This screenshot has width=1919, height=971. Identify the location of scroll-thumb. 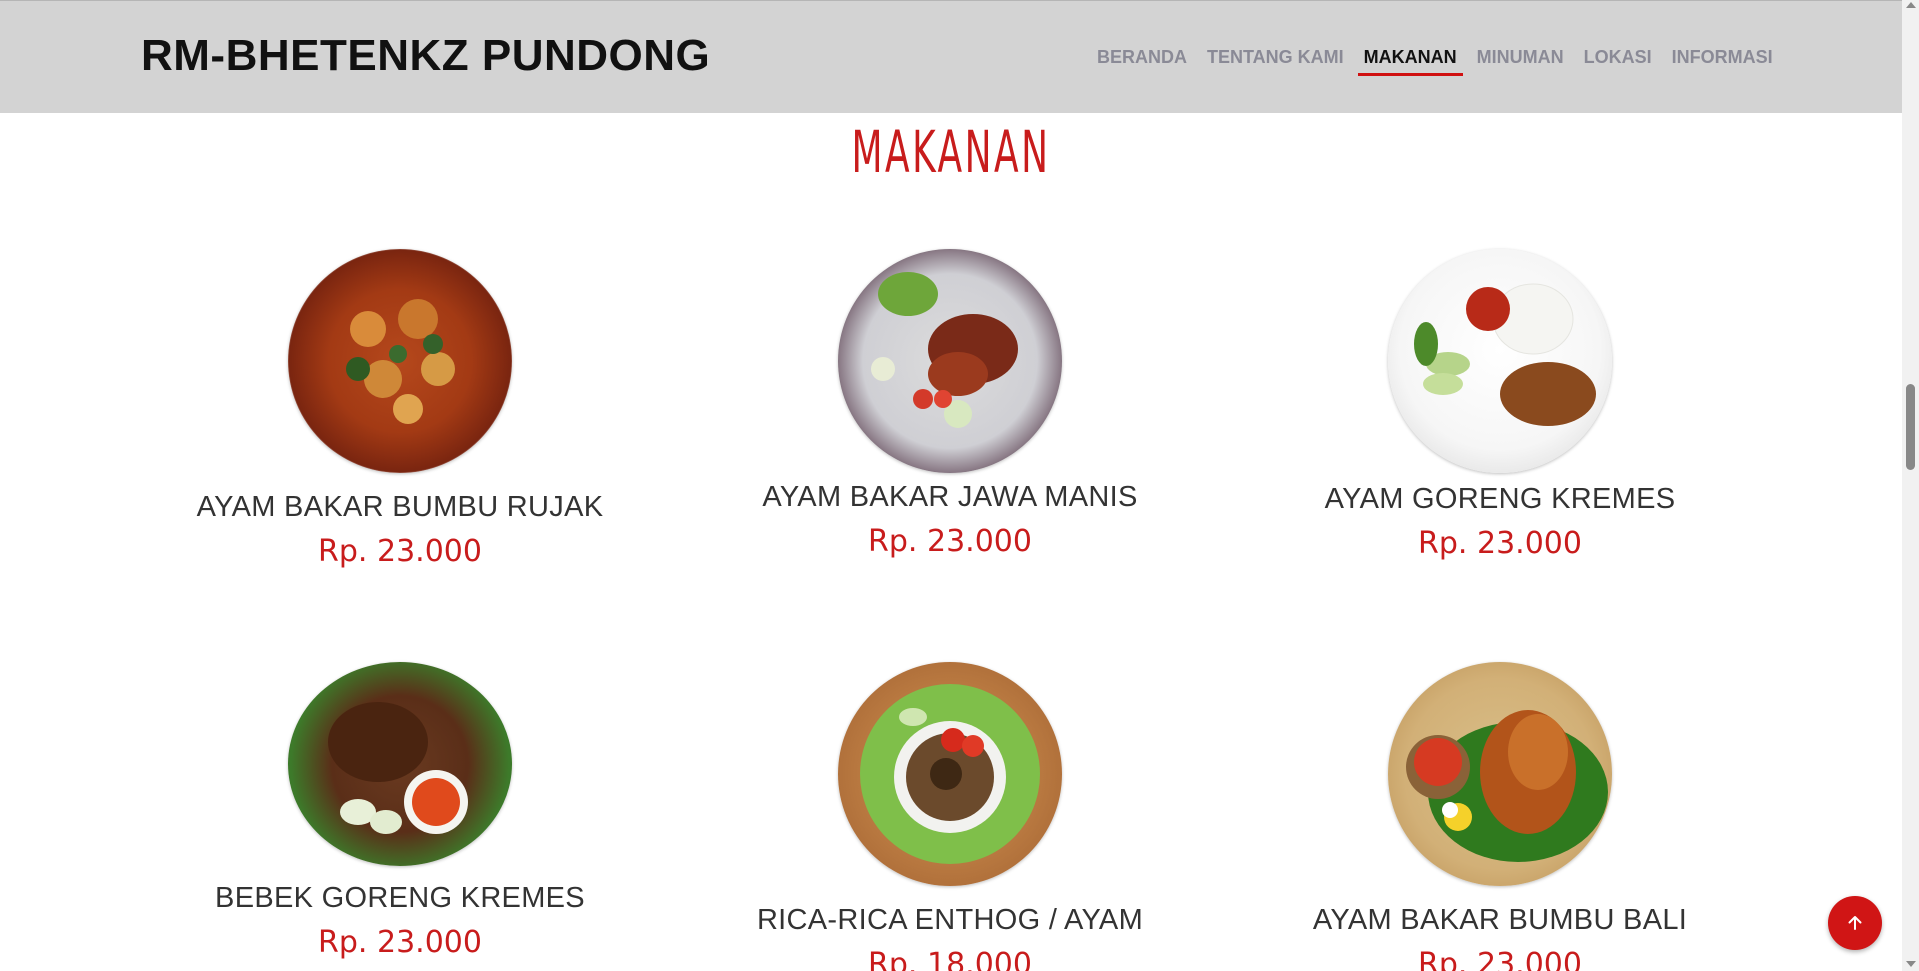
(1910, 427).